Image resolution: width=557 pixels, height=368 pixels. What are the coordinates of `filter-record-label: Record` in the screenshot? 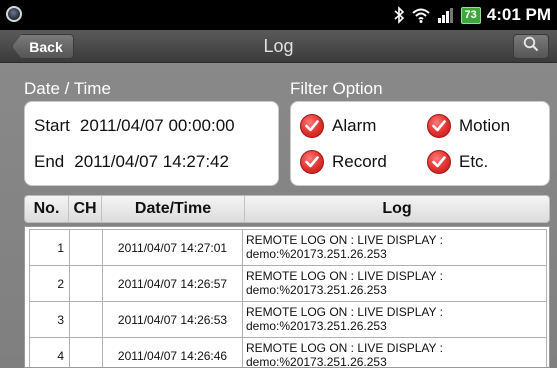 It's located at (359, 161).